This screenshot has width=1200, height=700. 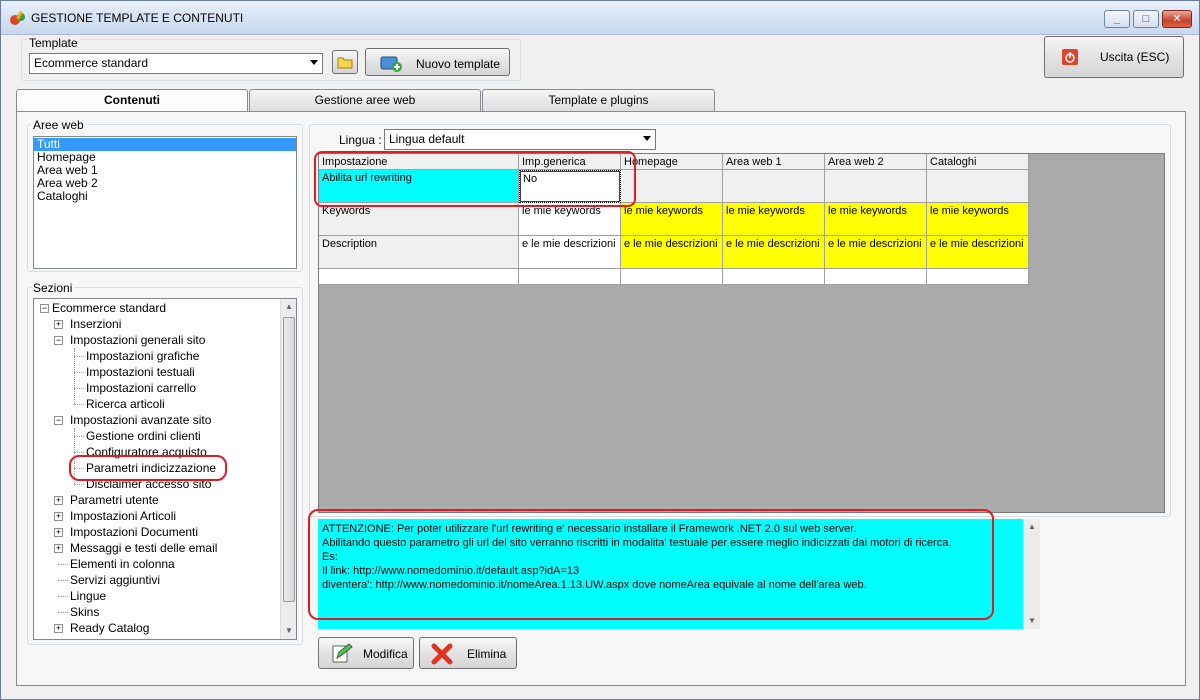 What do you see at coordinates (143, 356) in the screenshot?
I see `tree-item-label: Impostazioni grafiche` at bounding box center [143, 356].